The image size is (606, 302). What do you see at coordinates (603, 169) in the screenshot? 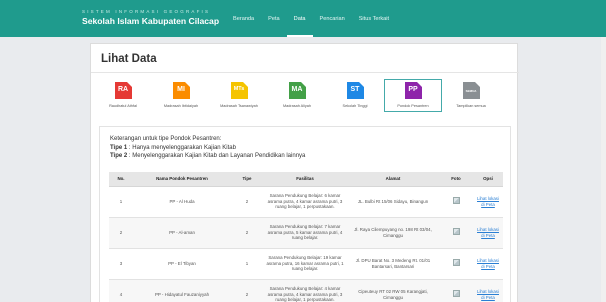
I see `page-scrollbar` at bounding box center [603, 169].